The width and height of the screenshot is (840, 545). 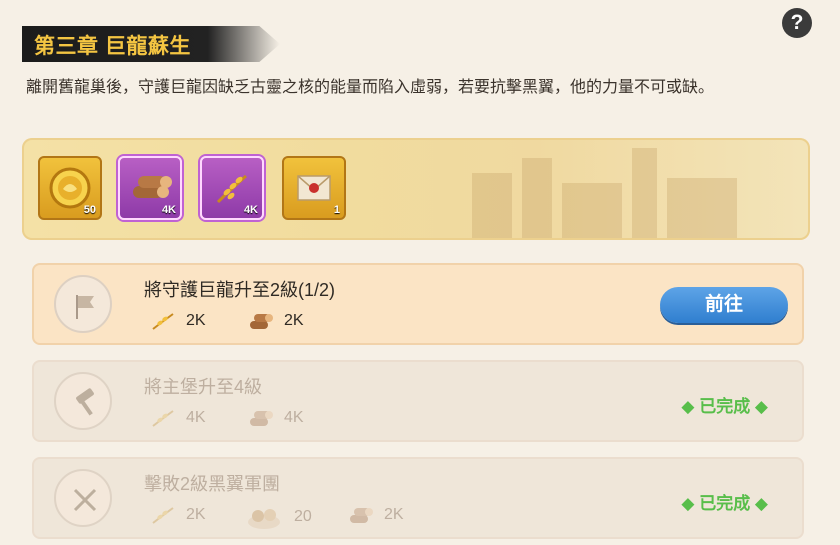 What do you see at coordinates (724, 305) in the screenshot?
I see `go-button: 前往` at bounding box center [724, 305].